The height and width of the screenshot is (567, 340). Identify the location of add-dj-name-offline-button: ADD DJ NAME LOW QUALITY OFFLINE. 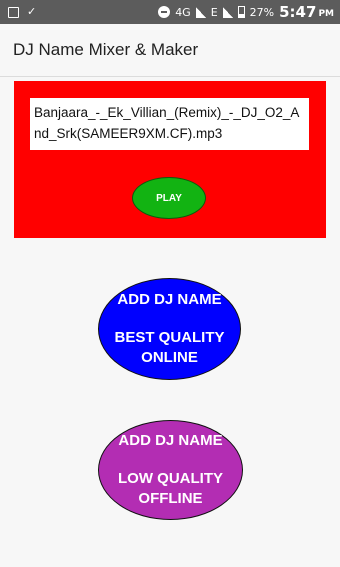
(170, 470).